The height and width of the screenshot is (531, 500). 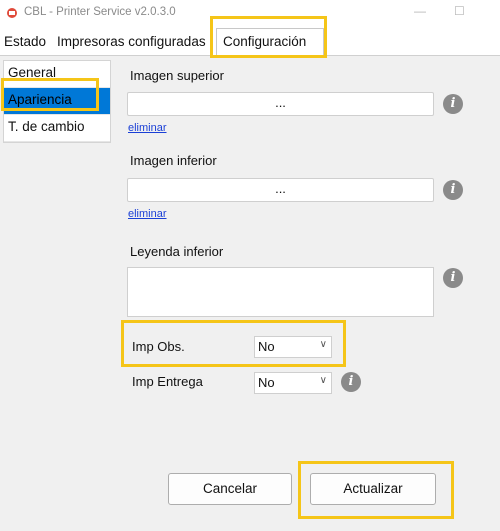 I want to click on sidebar-item-general: General, so click(x=57, y=74).